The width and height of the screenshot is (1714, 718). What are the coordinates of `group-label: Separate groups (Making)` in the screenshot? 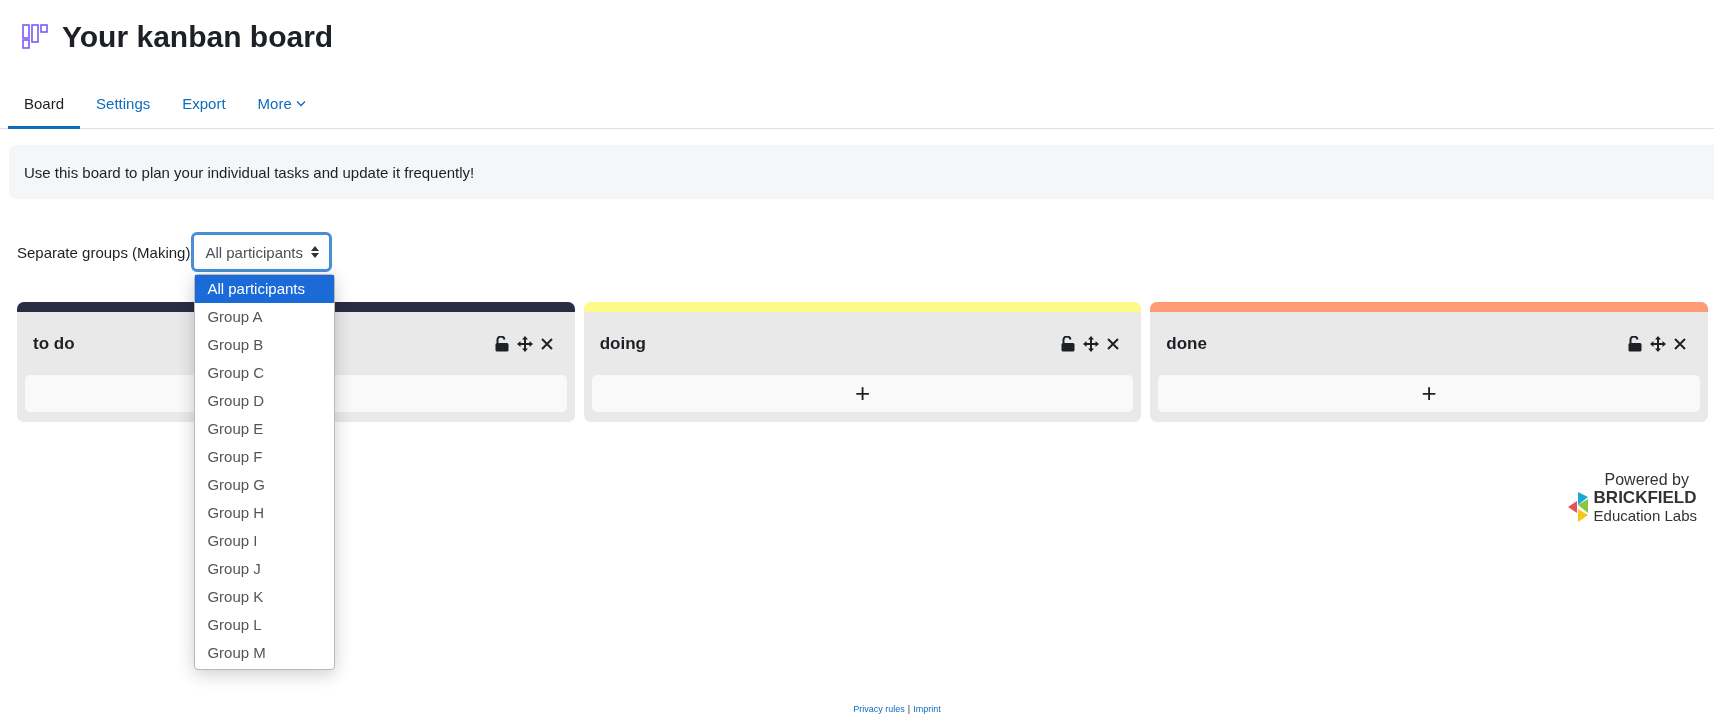 It's located at (104, 252).